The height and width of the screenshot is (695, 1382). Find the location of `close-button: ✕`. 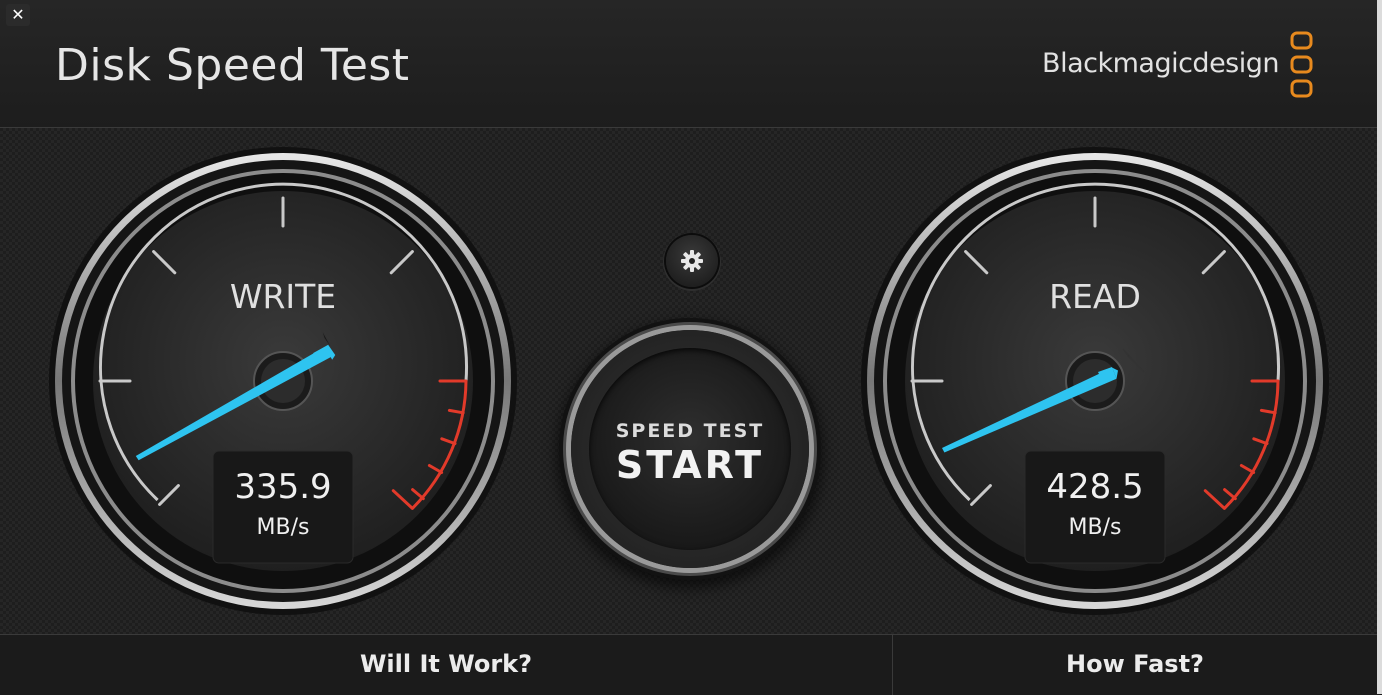

close-button: ✕ is located at coordinates (18, 15).